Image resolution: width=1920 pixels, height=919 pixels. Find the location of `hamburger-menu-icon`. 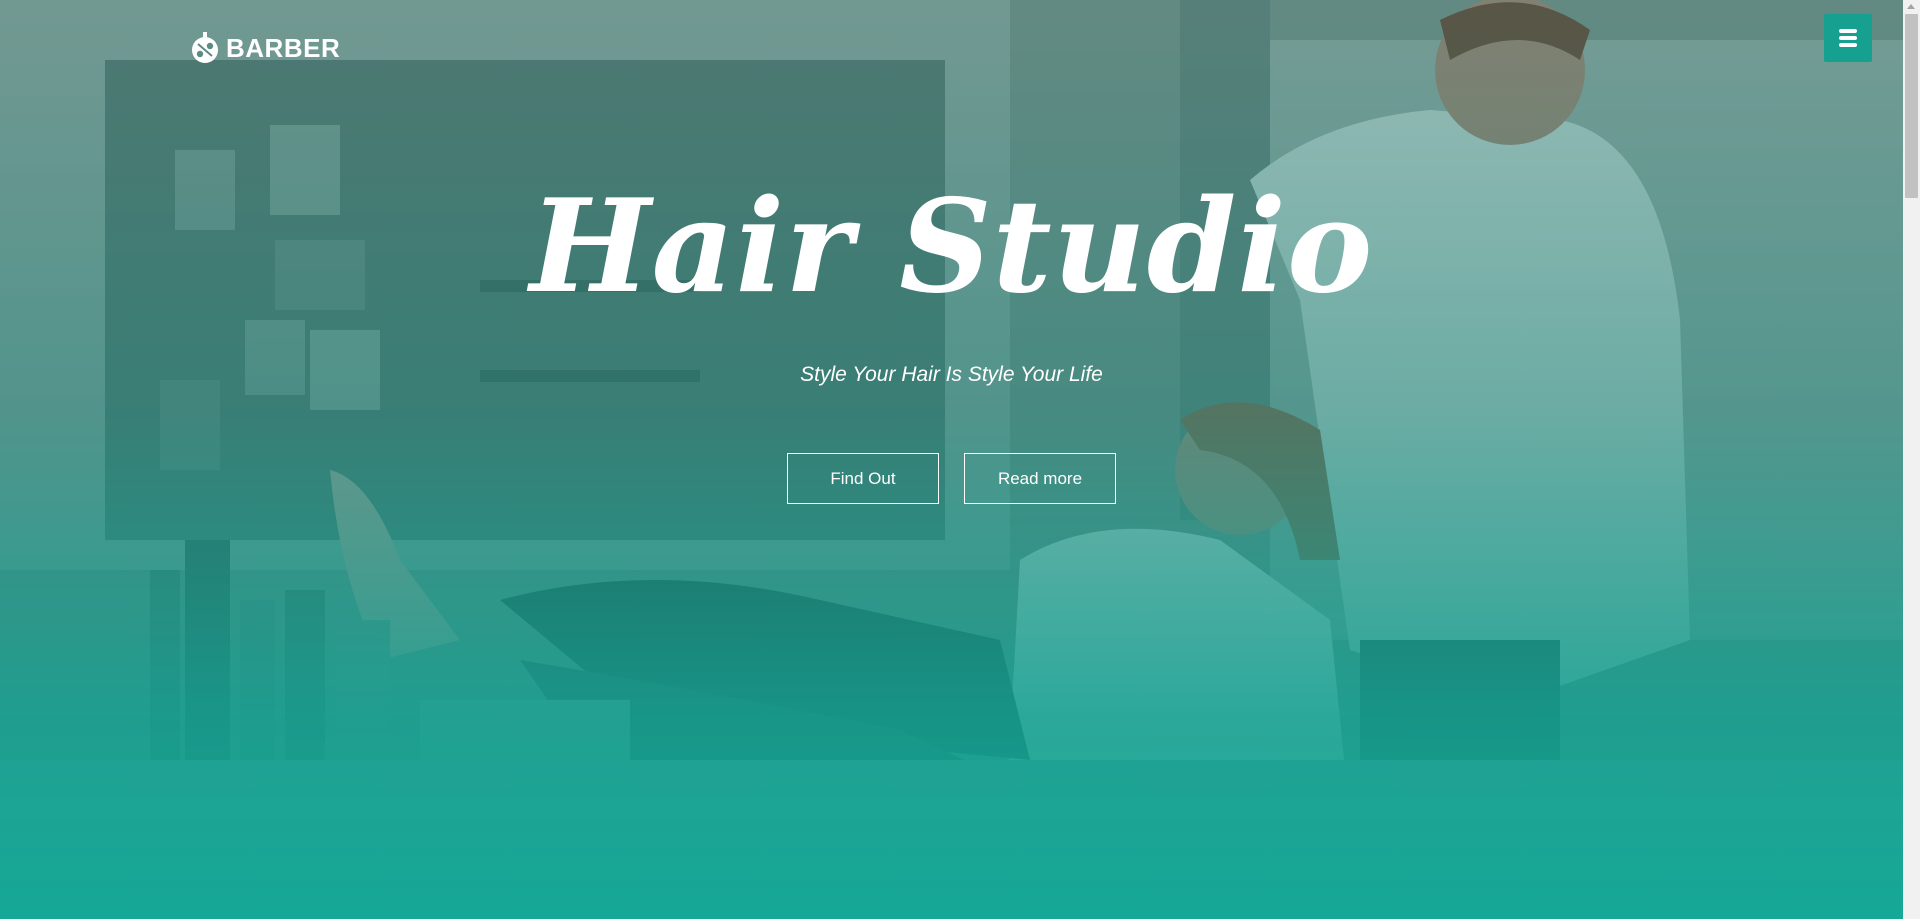

hamburger-menu-icon is located at coordinates (1848, 38).